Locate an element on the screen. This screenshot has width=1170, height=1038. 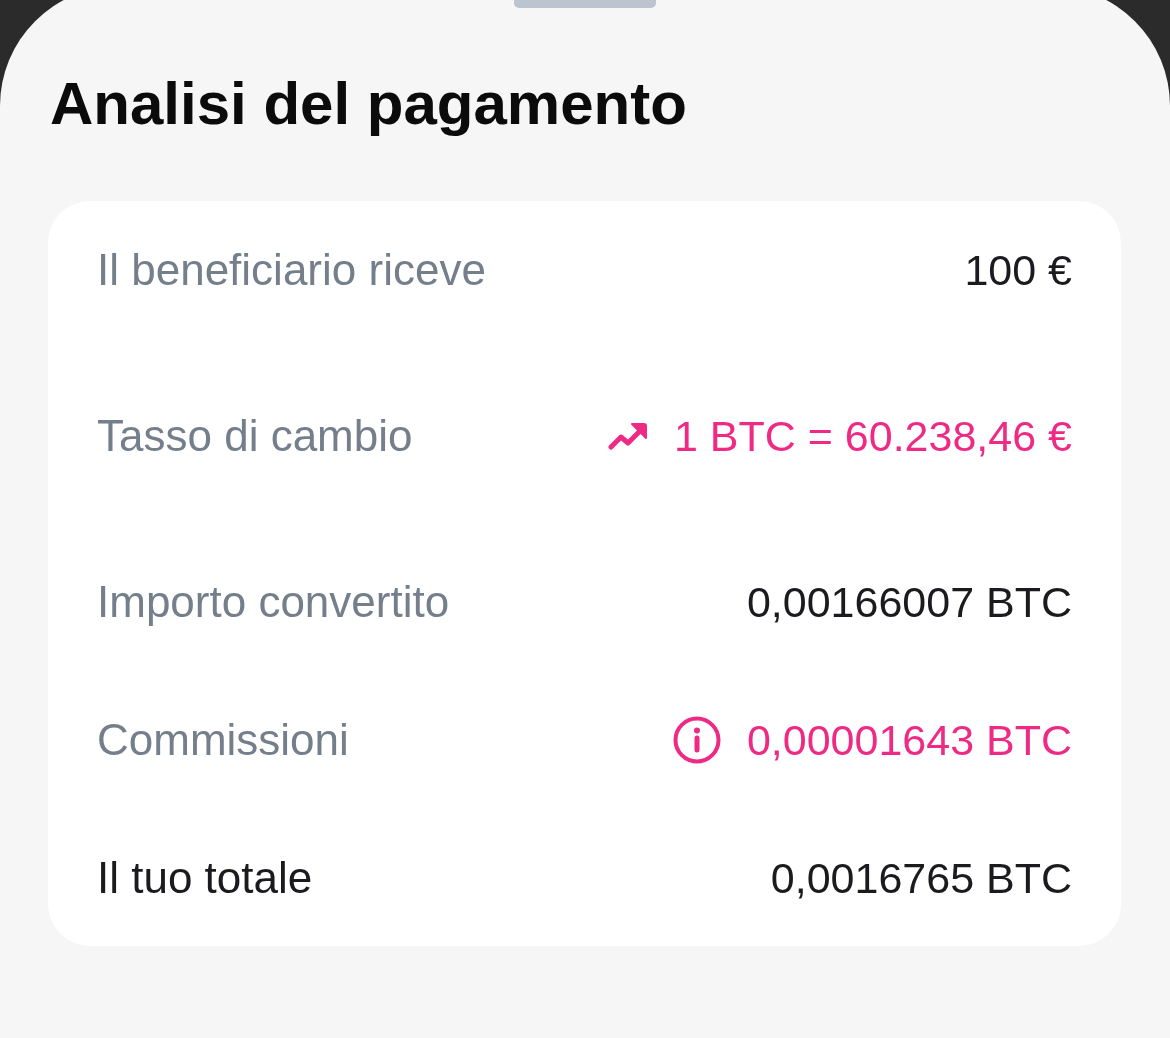
row-value: 1 BTC = 60.238,46 € is located at coordinates (872, 436).